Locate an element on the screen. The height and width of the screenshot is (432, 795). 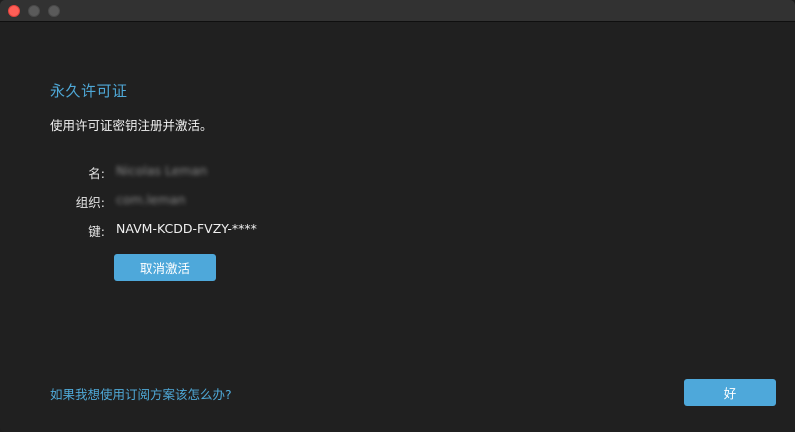
name-value: Nicolas Leman is located at coordinates (162, 170).